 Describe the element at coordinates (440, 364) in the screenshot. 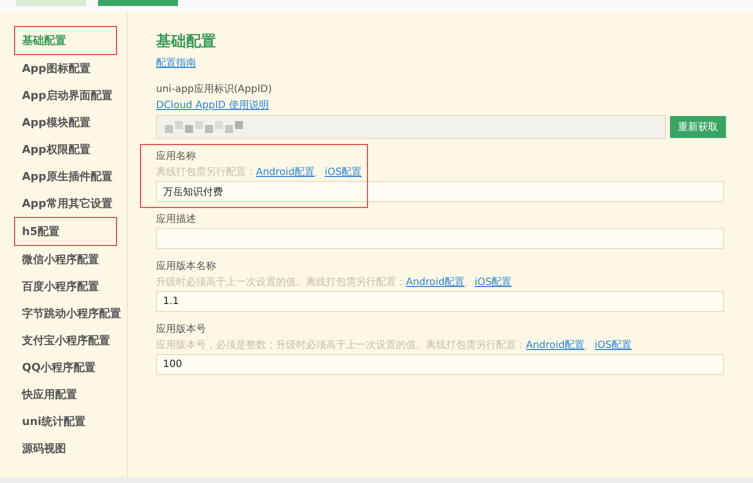

I see `text-field: 100` at that location.